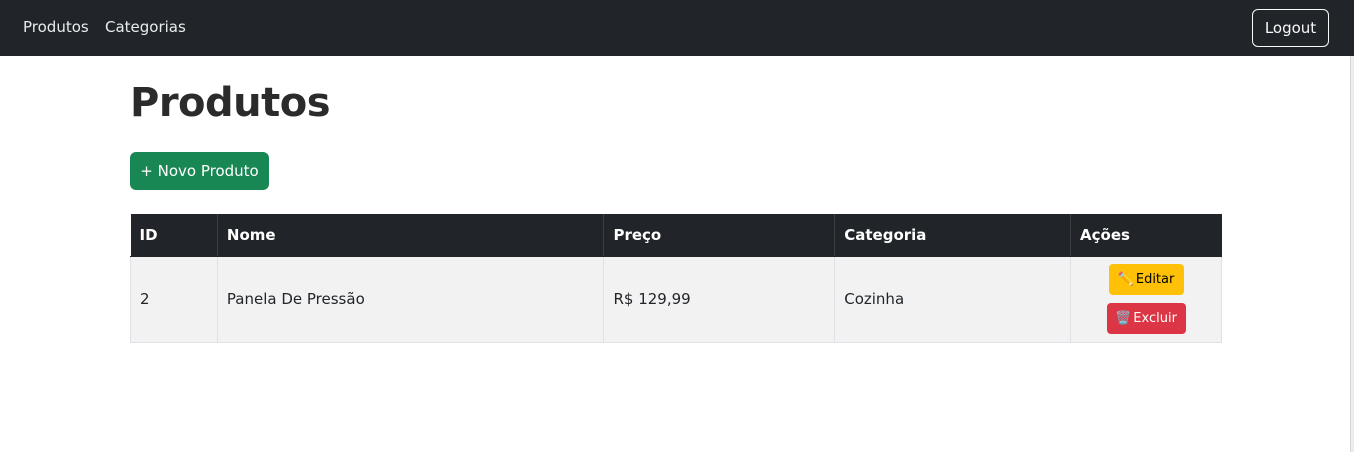  Describe the element at coordinates (410, 299) in the screenshot. I see `cell-nome: Panela De Pressão` at that location.